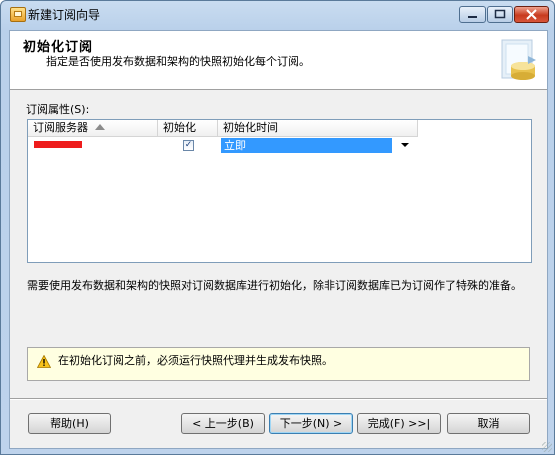 The height and width of the screenshot is (455, 555). I want to click on window-title: 新建订阅向导, so click(64, 15).